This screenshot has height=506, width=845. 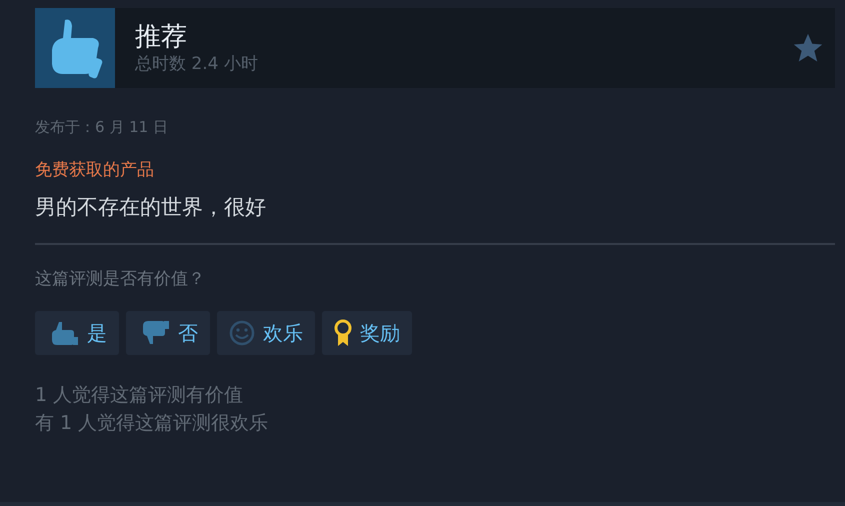 What do you see at coordinates (151, 207) in the screenshot?
I see `review-text: 男的不存在的世界，很好` at bounding box center [151, 207].